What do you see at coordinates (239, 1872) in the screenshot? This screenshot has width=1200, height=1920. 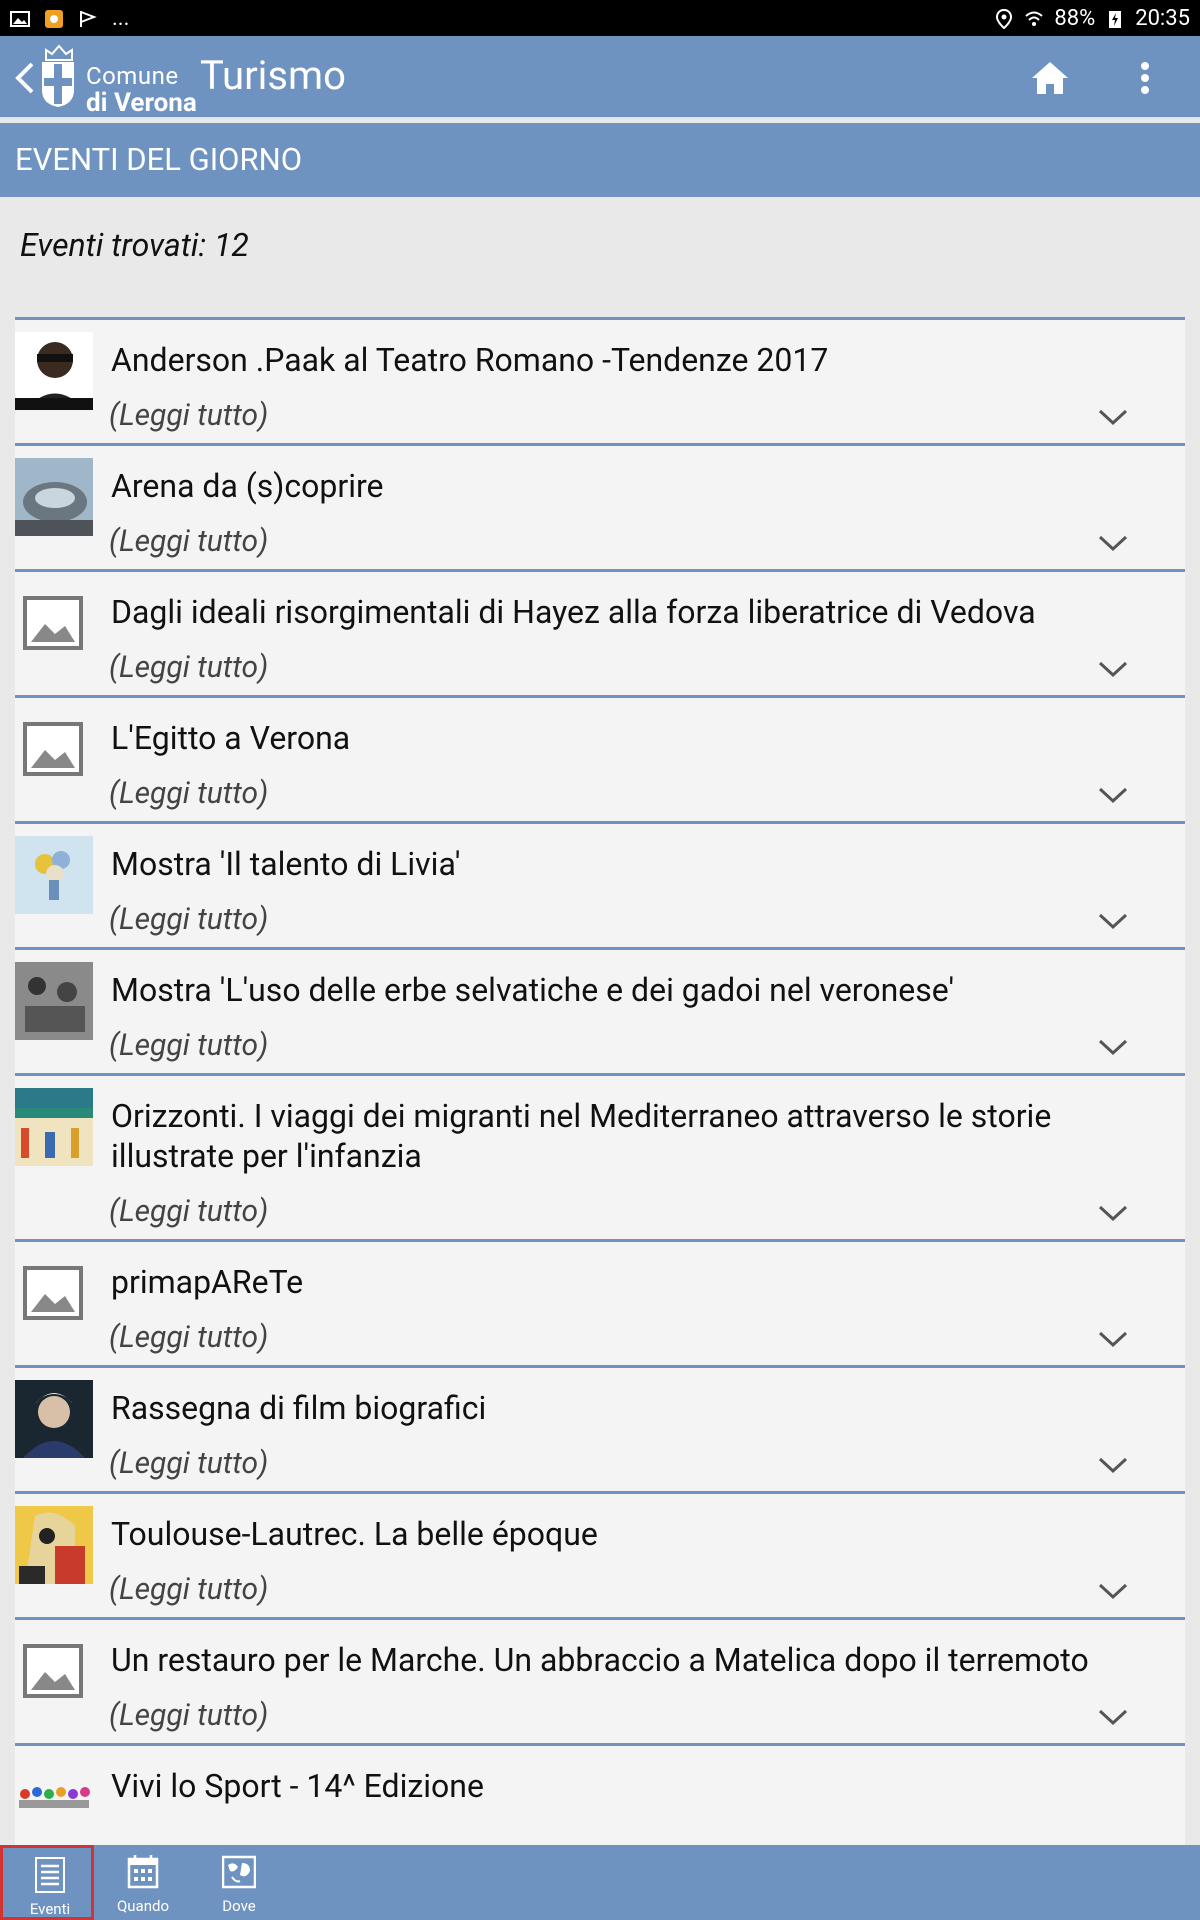 I see `map-icon` at bounding box center [239, 1872].